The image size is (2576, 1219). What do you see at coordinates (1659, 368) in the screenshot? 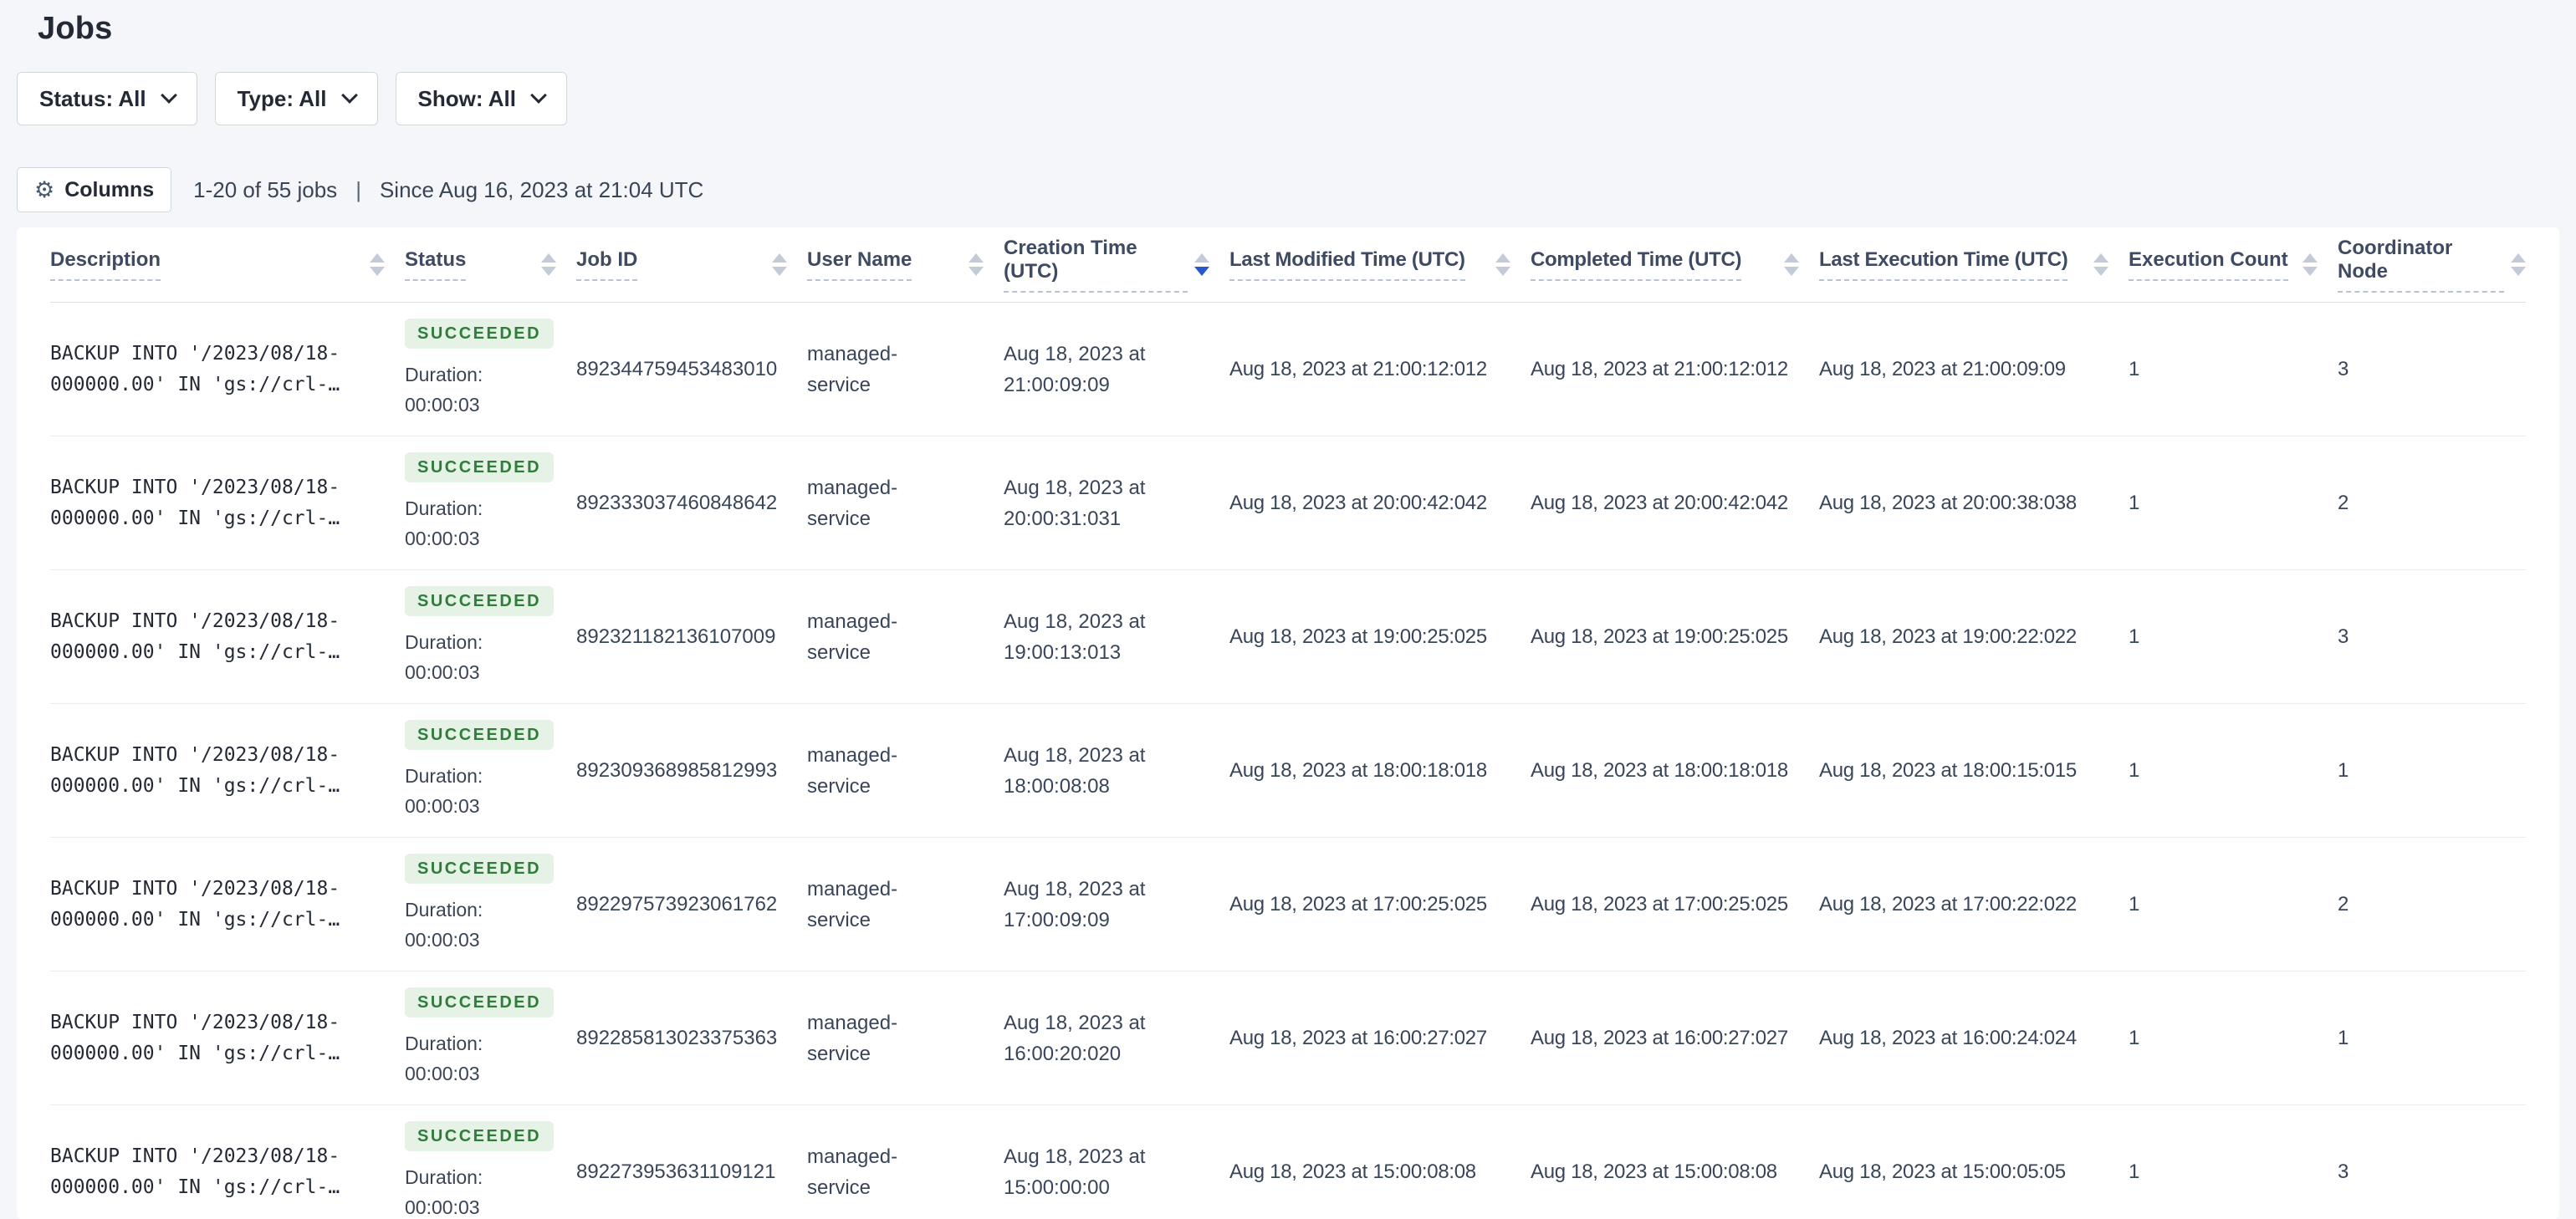
I see `completed-time-cell: Aug 18, 2023 at 21:00:12:012` at bounding box center [1659, 368].